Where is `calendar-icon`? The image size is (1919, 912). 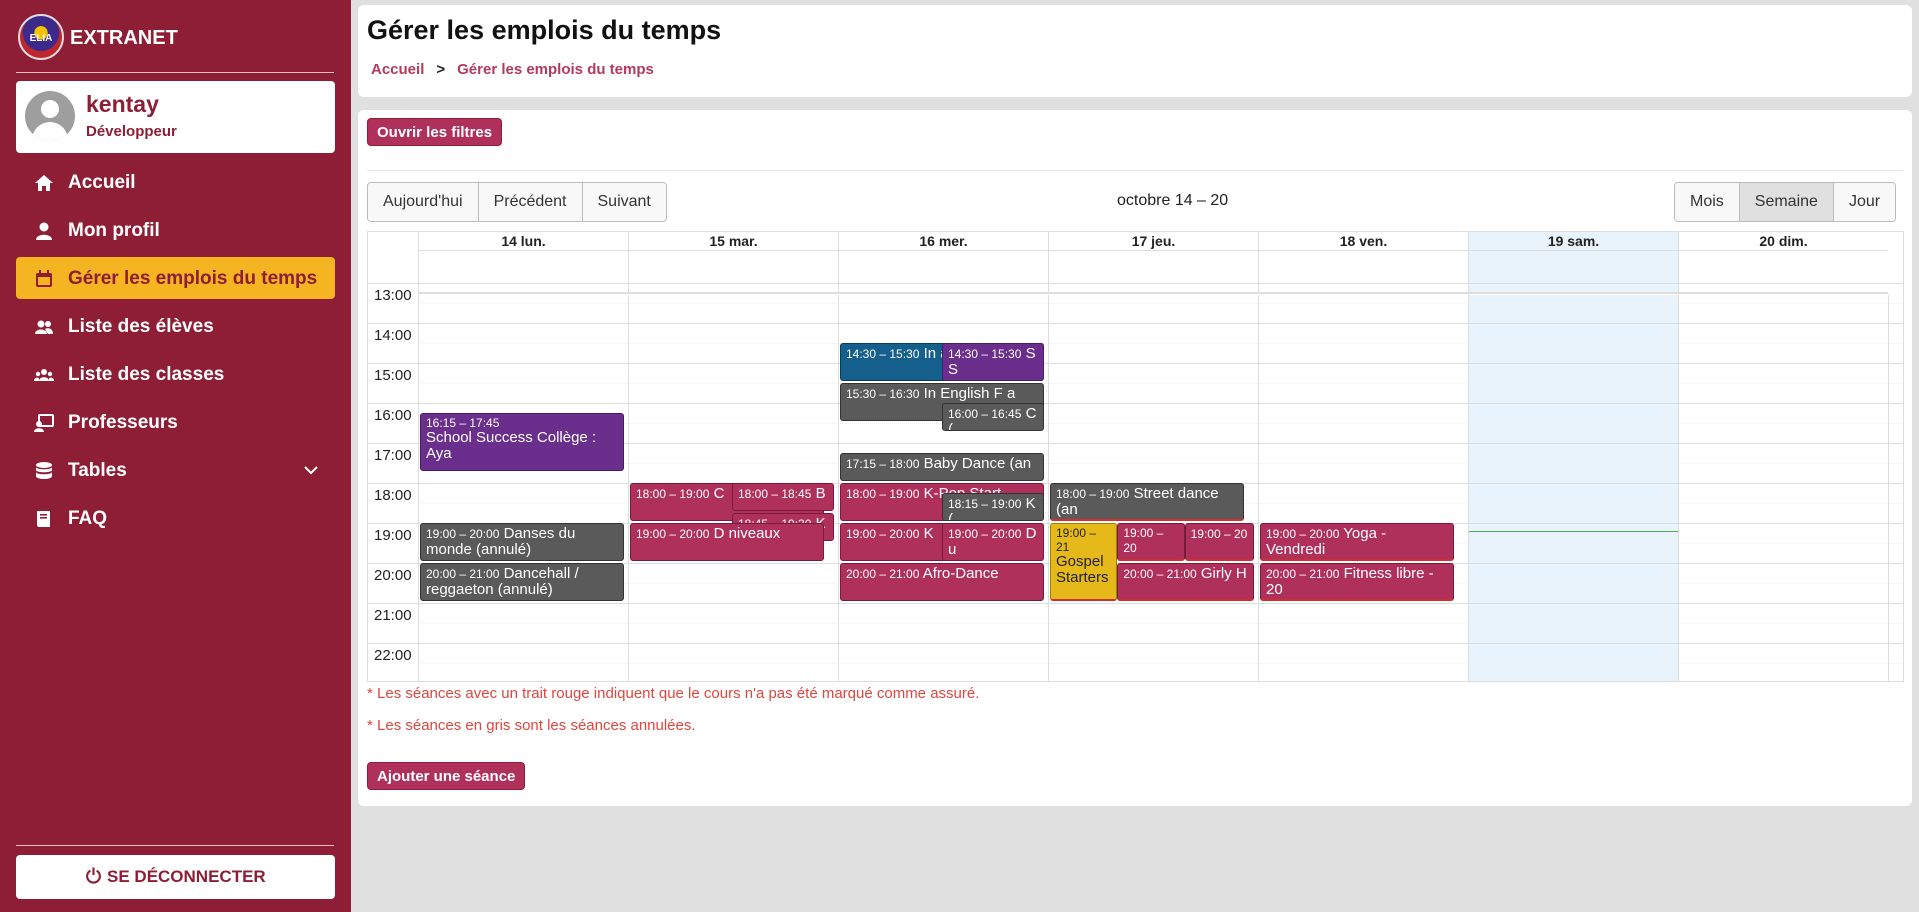
calendar-icon is located at coordinates (44, 278).